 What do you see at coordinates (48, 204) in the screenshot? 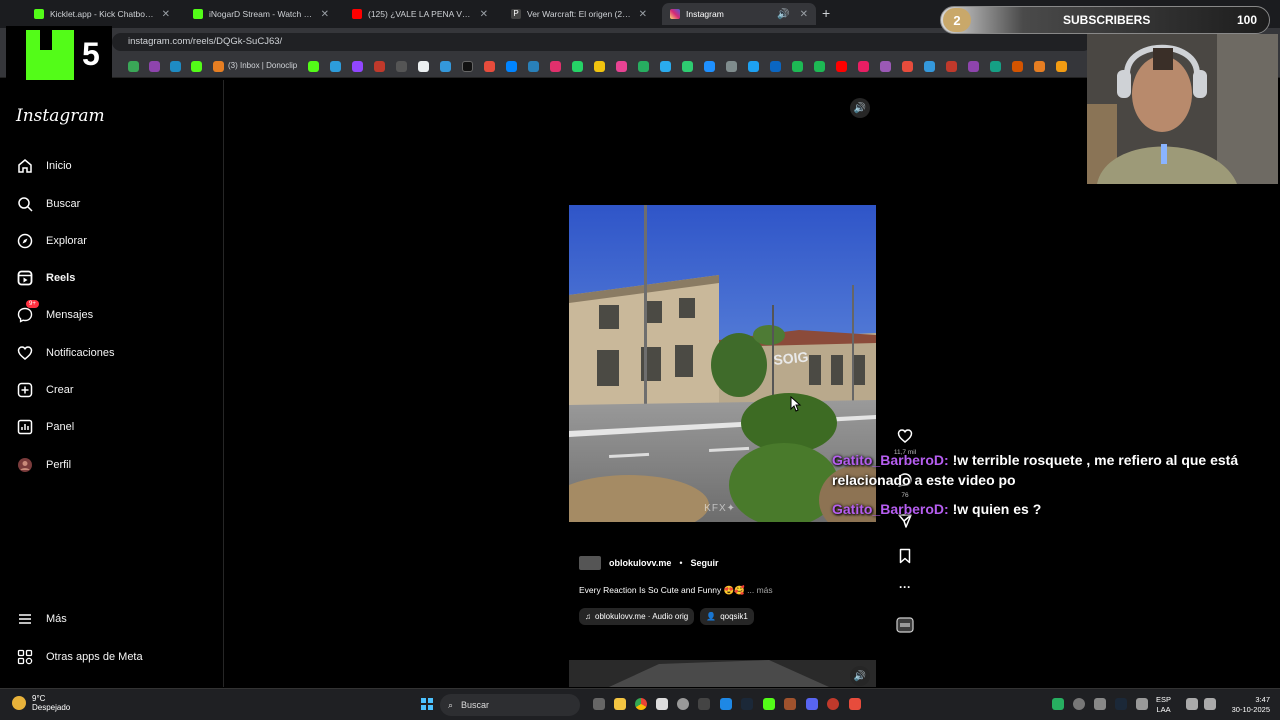
I see `sidebar-item-buscar: Buscar` at bounding box center [48, 204].